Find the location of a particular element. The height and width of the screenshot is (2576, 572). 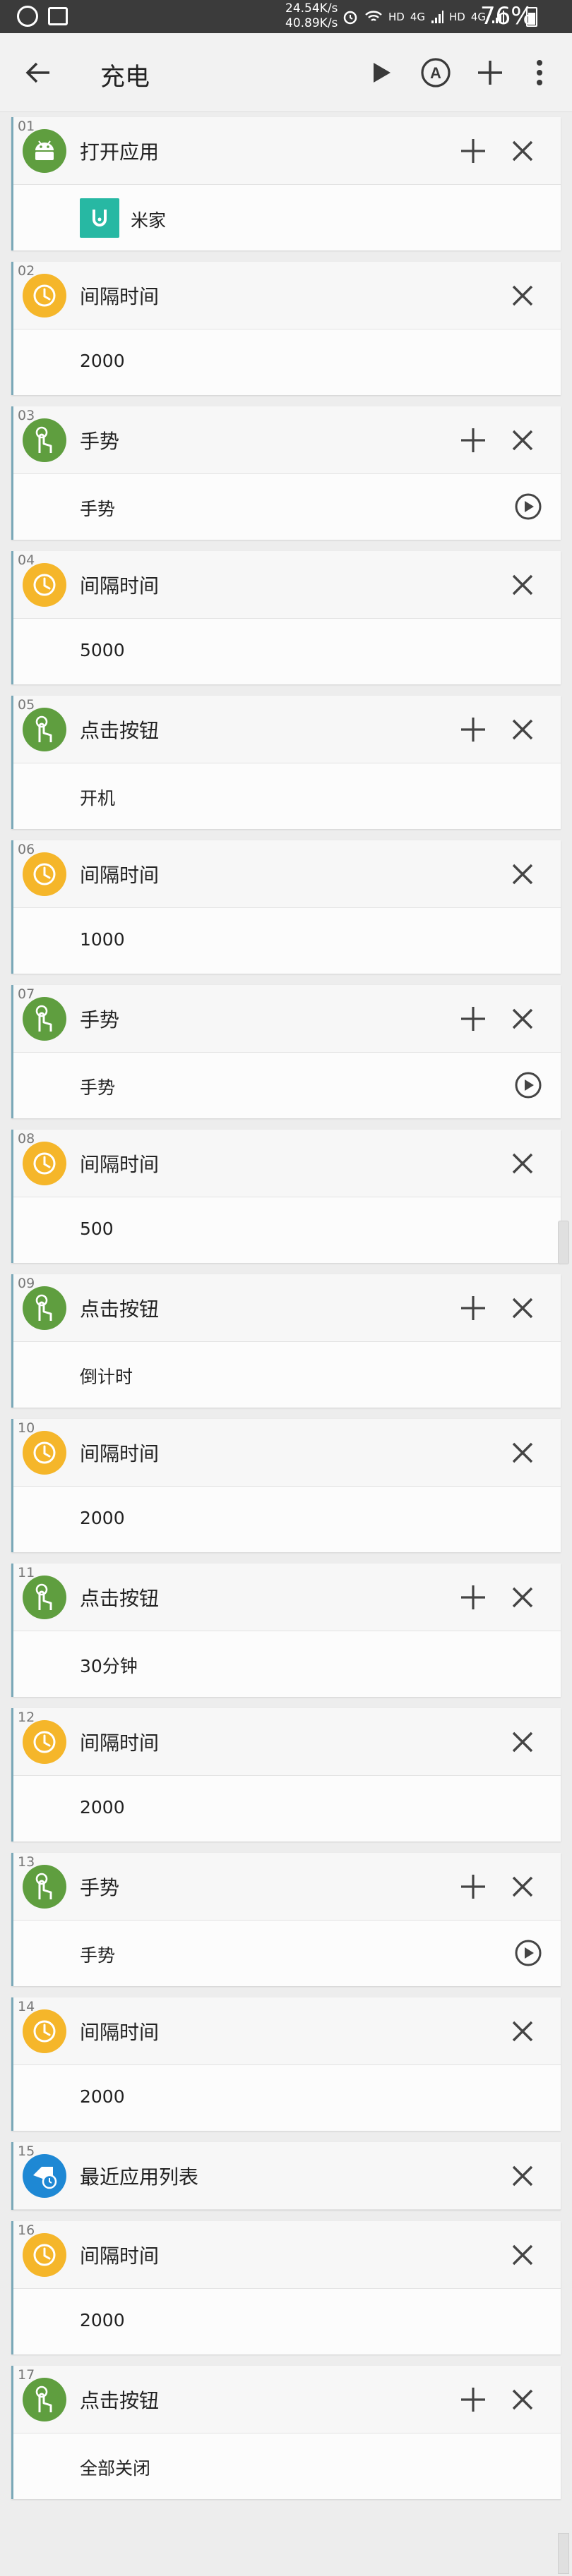

step-header: 11 点击按钮 is located at coordinates (287, 1598).